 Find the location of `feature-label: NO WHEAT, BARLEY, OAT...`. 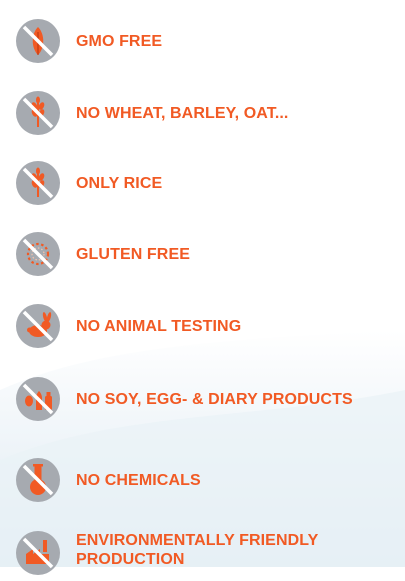

feature-label: NO WHEAT, BARLEY, OAT... is located at coordinates (182, 113).